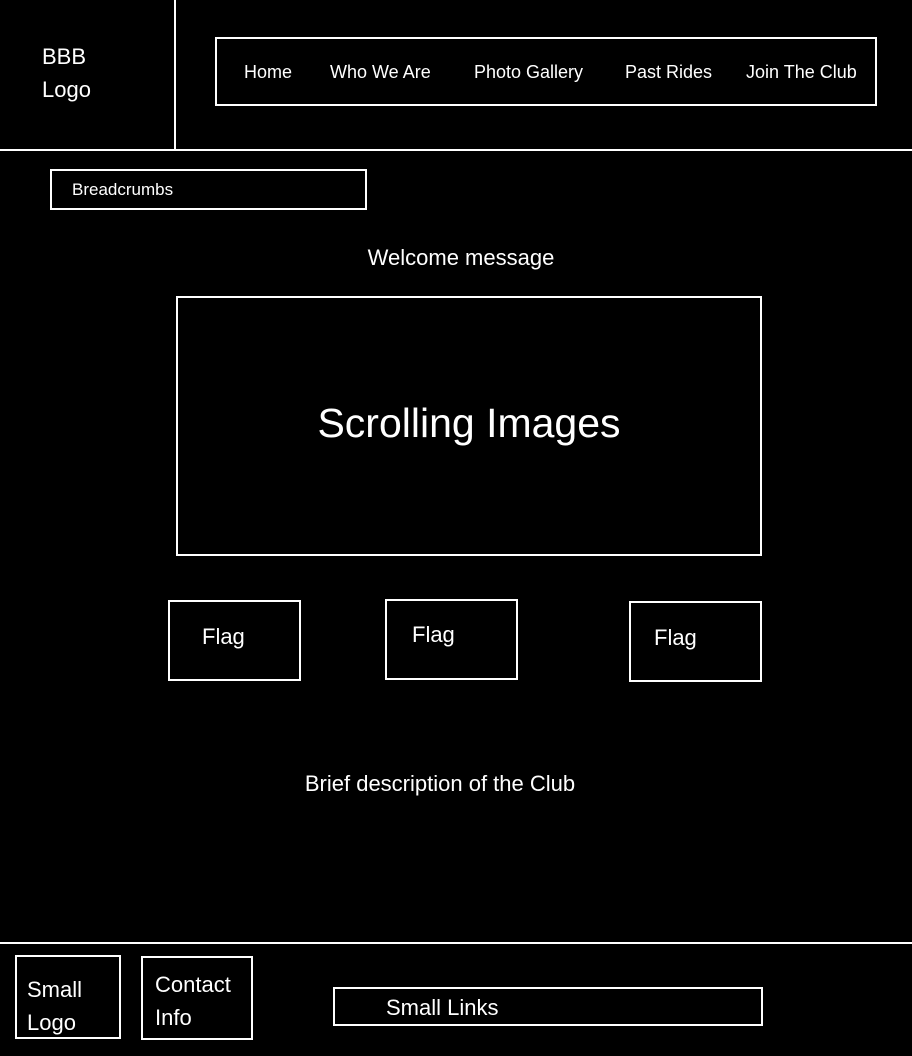 The height and width of the screenshot is (1056, 912). Describe the element at coordinates (456, 943) in the screenshot. I see `footer-divider` at that location.